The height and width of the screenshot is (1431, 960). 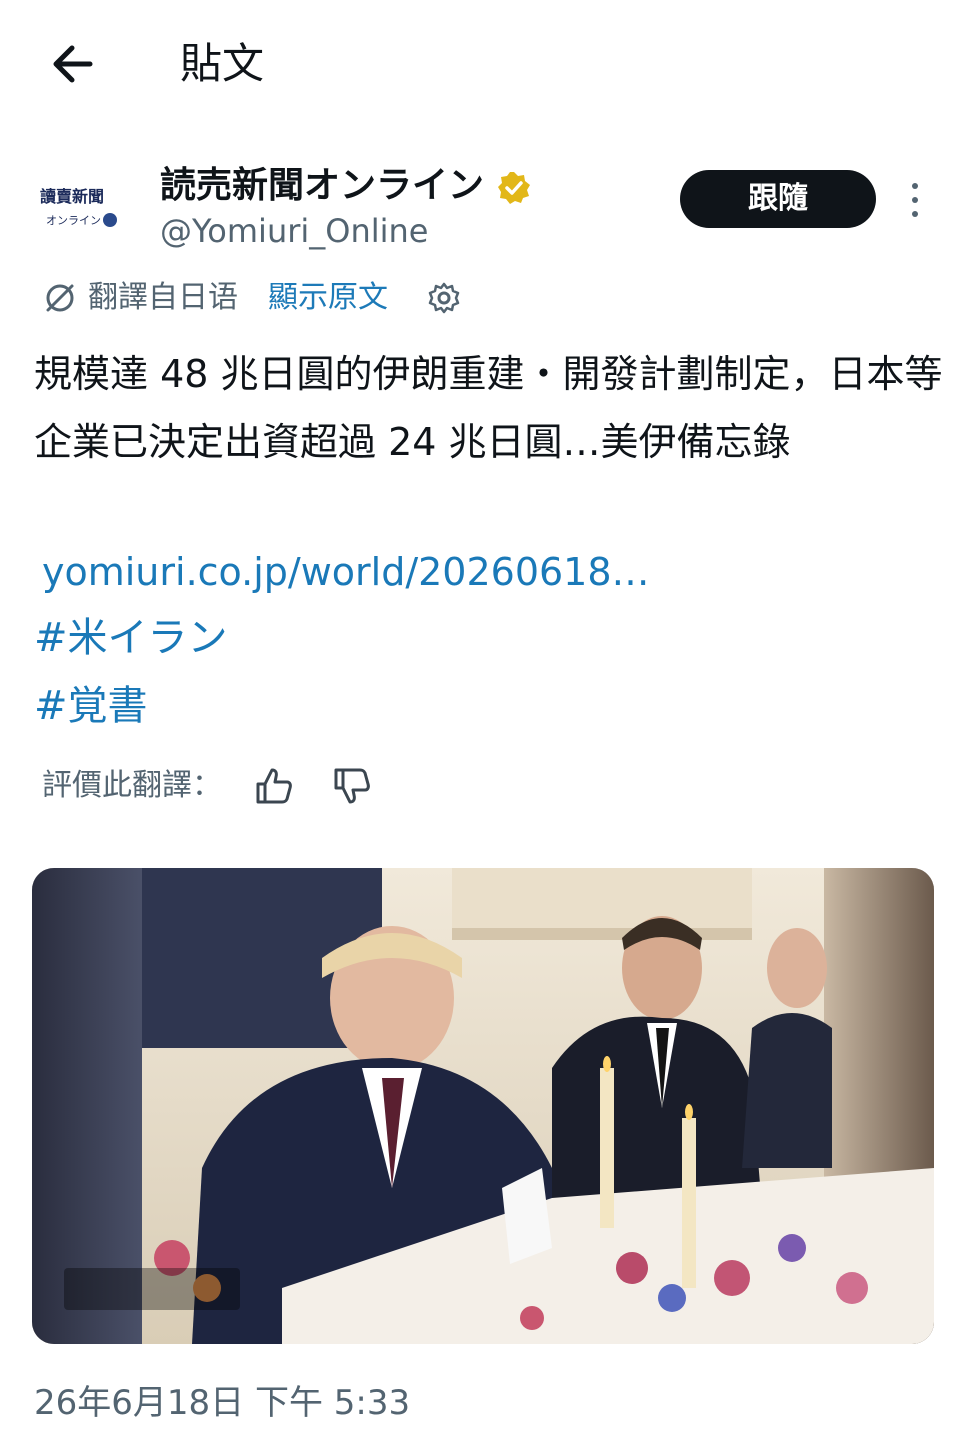 What do you see at coordinates (222, 1403) in the screenshot?
I see `post-timestamp: 26年6月18日 下午 5:33` at bounding box center [222, 1403].